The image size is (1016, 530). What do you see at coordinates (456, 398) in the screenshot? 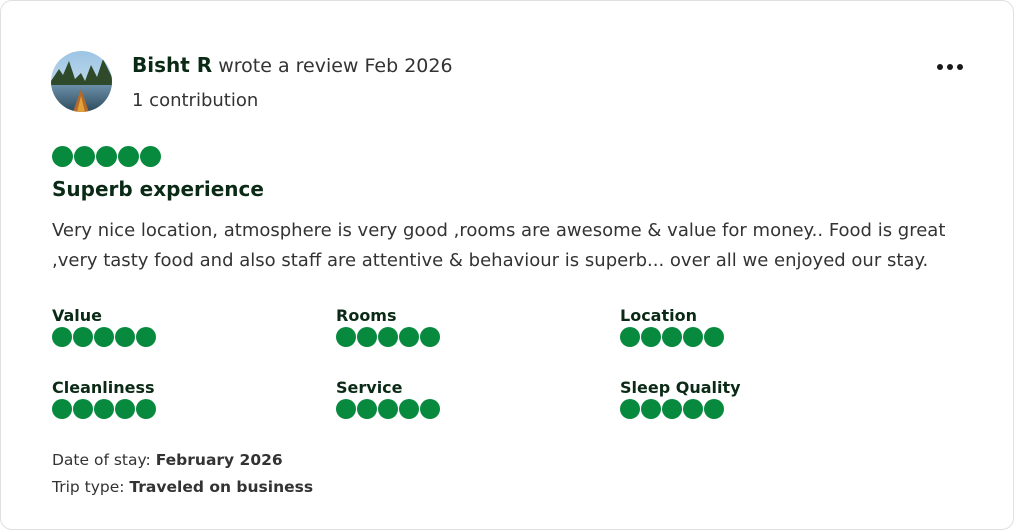
I see `subrating-item: Service` at bounding box center [456, 398].